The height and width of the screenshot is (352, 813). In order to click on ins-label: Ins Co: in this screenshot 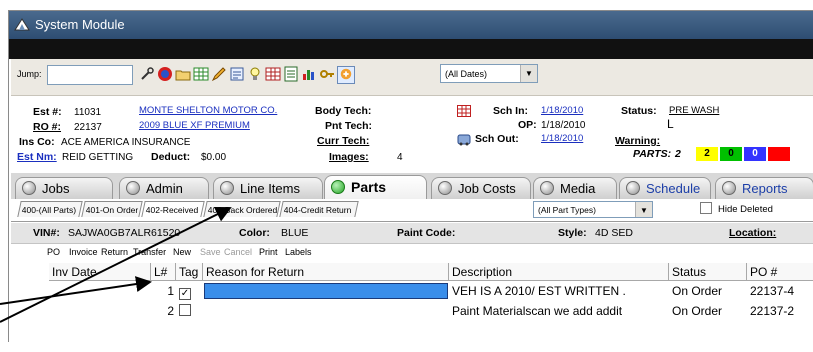, I will do `click(37, 142)`.